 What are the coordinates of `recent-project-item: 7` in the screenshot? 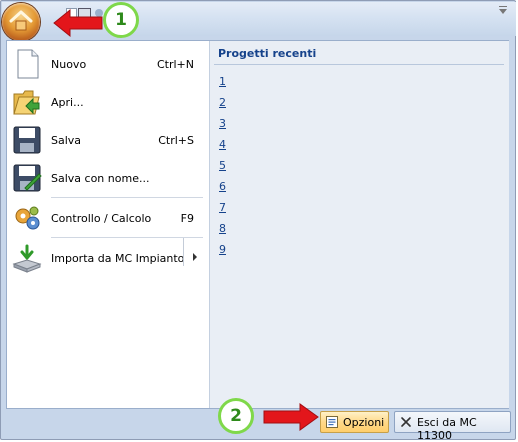 It's located at (229, 209).